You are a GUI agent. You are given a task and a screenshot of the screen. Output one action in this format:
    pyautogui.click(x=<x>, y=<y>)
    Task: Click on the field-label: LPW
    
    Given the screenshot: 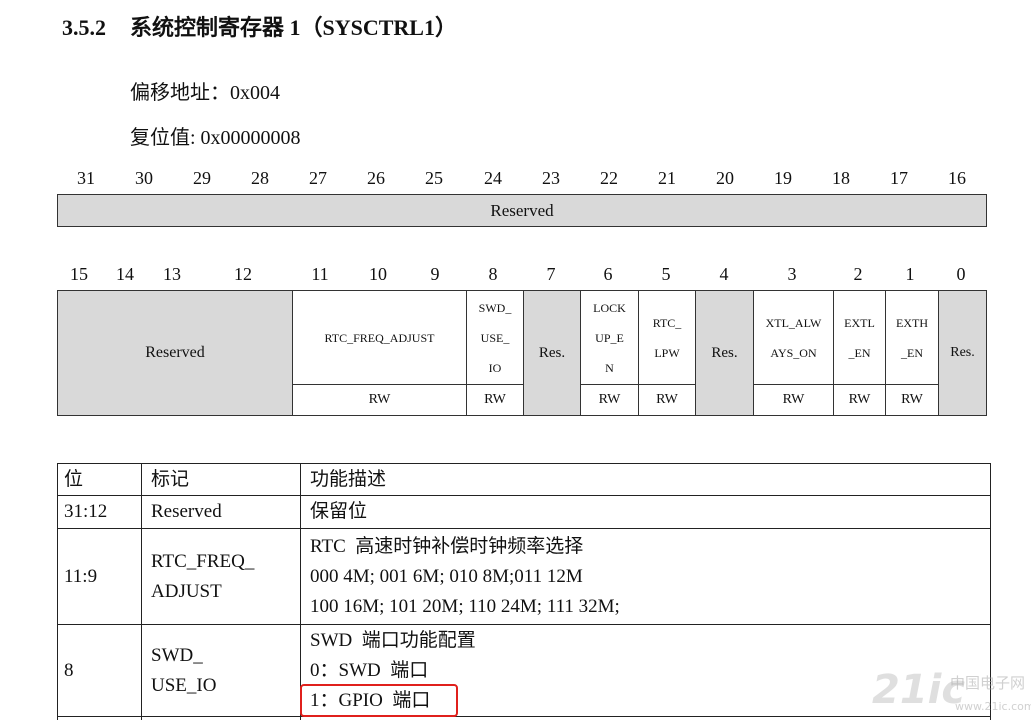 What is the action you would take?
    pyautogui.click(x=667, y=352)
    